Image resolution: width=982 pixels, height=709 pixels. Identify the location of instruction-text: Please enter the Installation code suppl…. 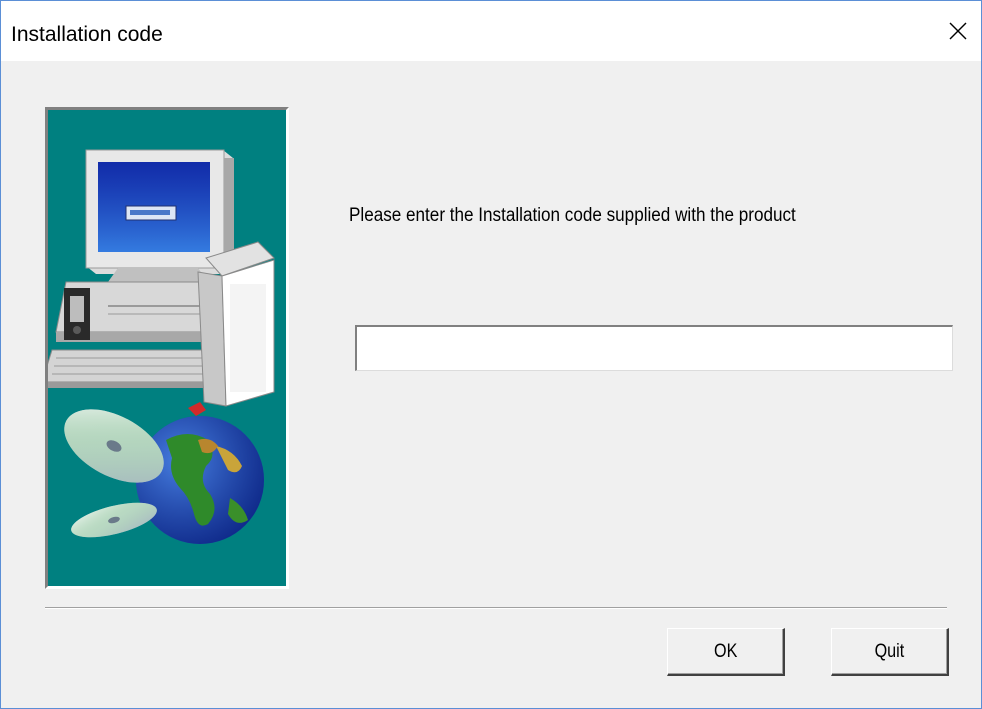
(572, 215).